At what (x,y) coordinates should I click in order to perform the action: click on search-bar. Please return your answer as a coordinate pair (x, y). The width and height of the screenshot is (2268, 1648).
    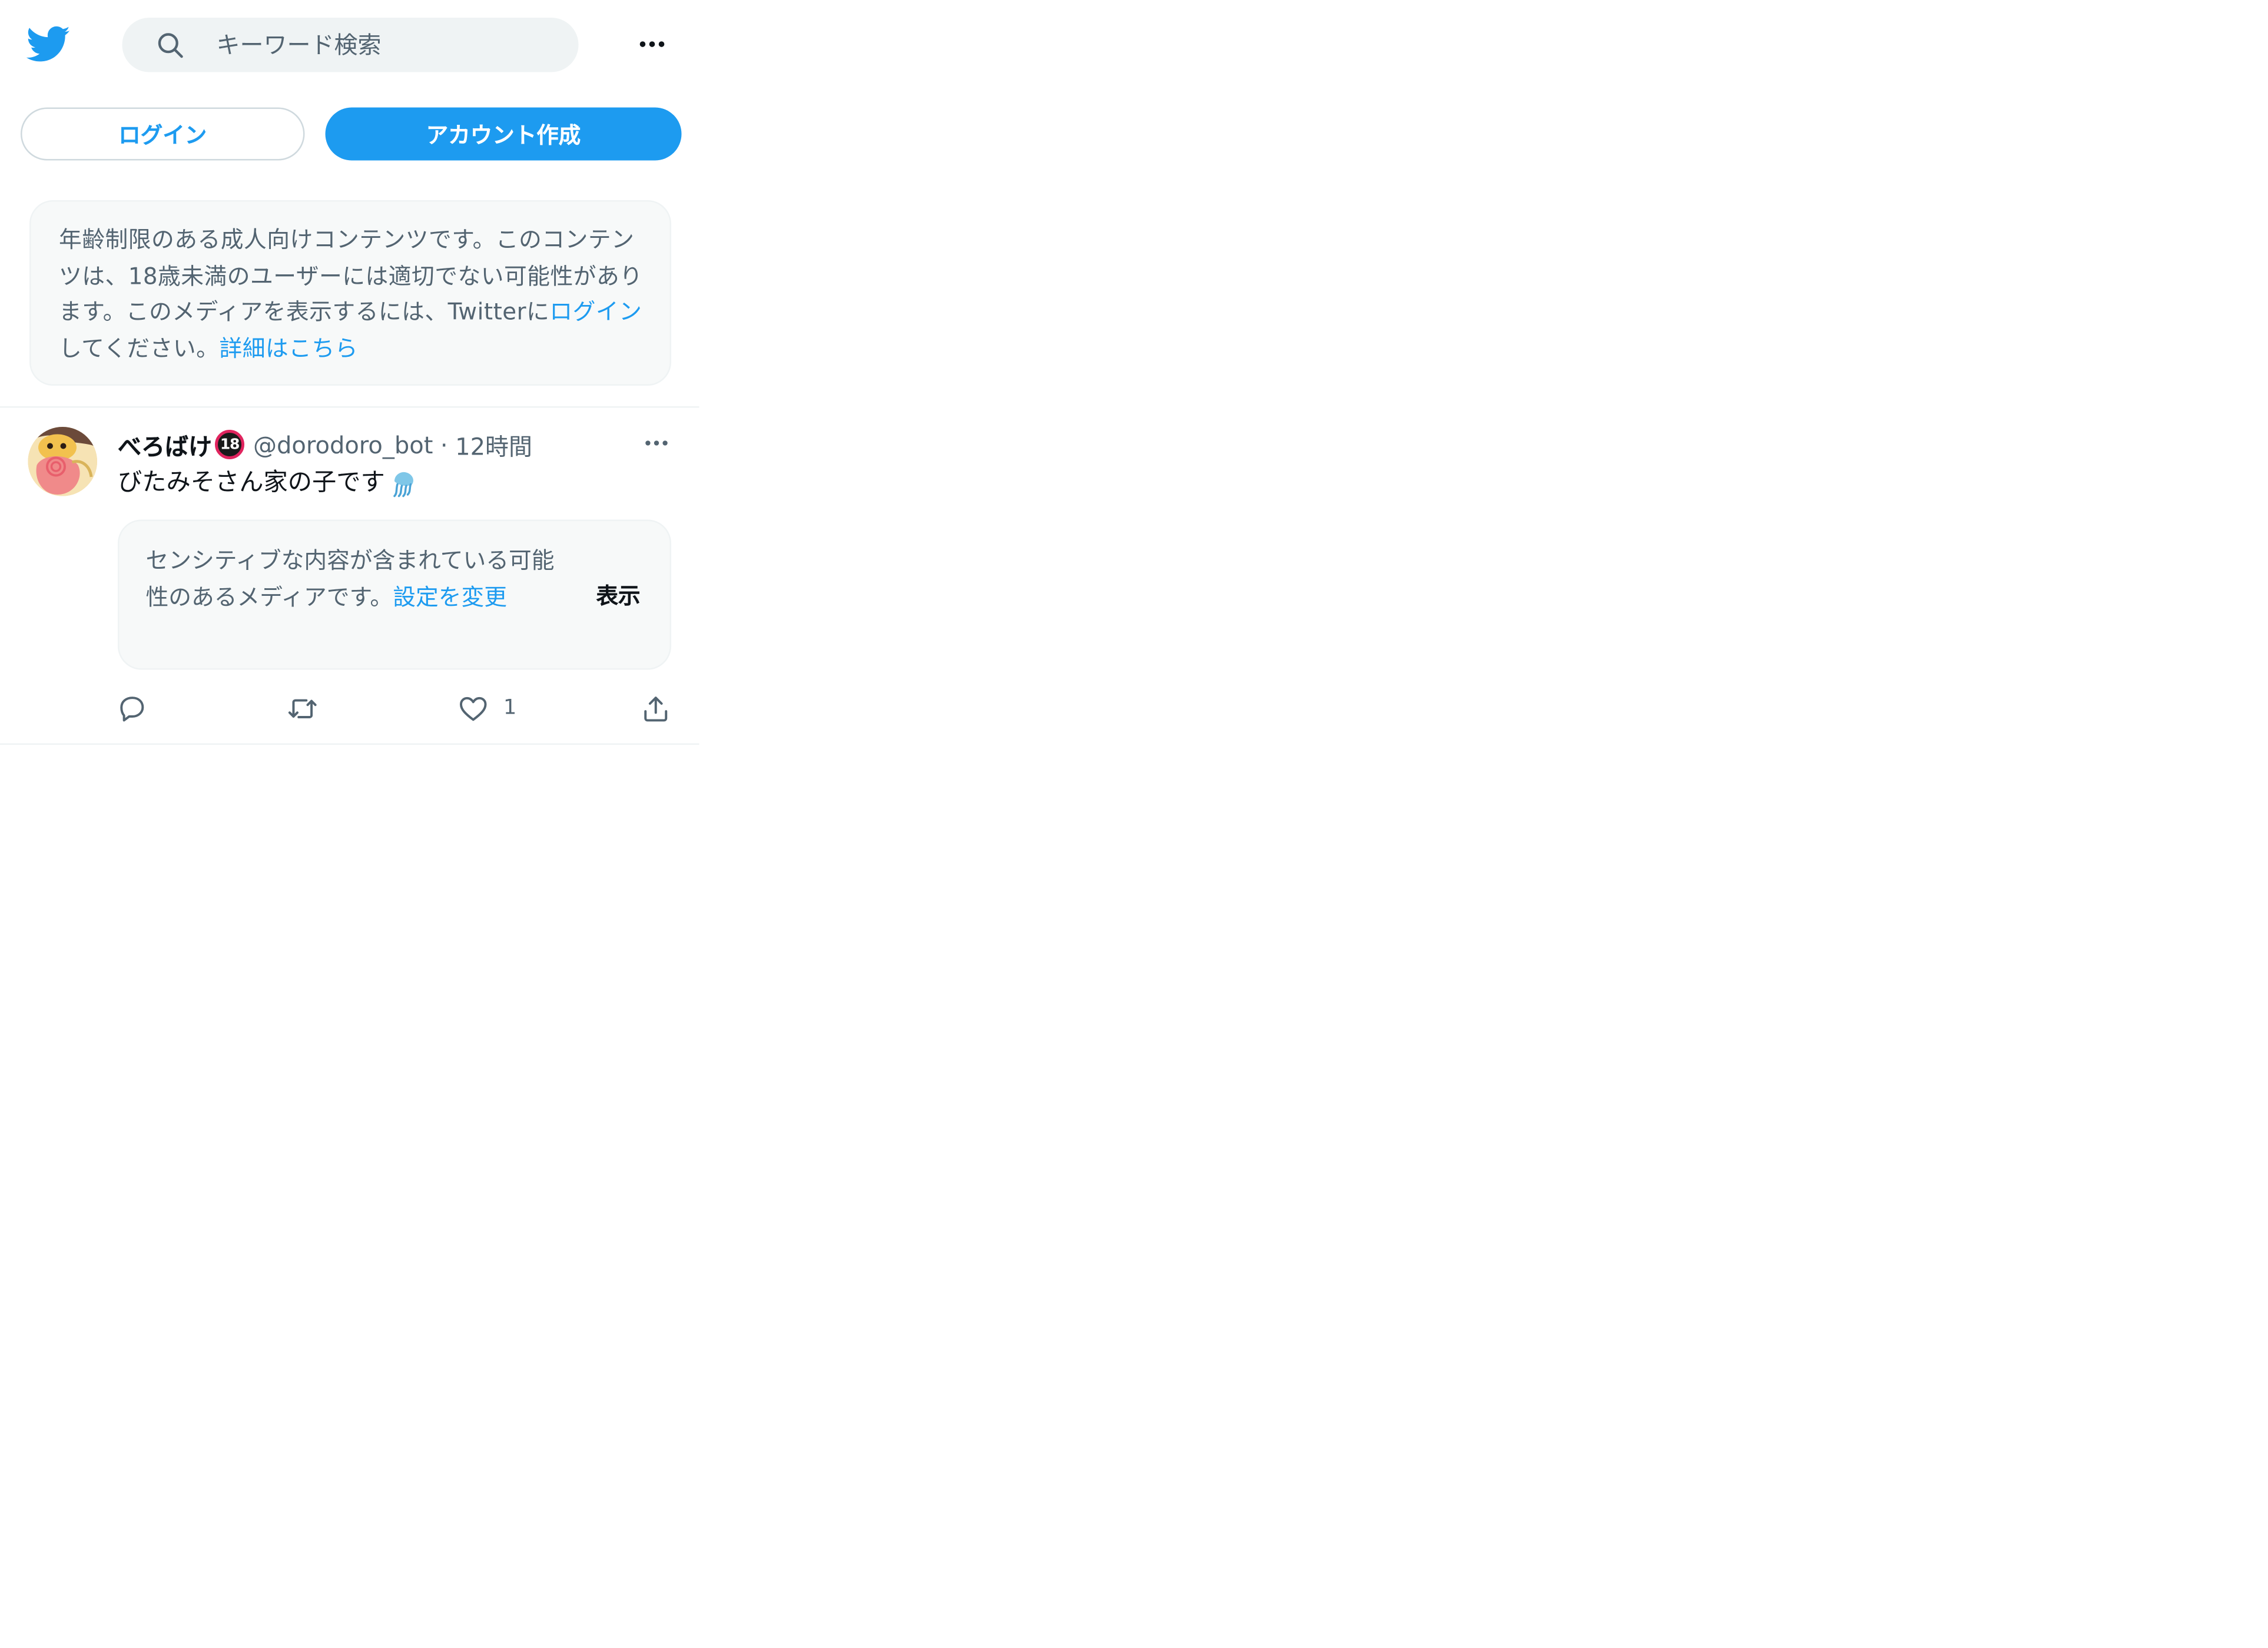
    Looking at the image, I should click on (350, 45).